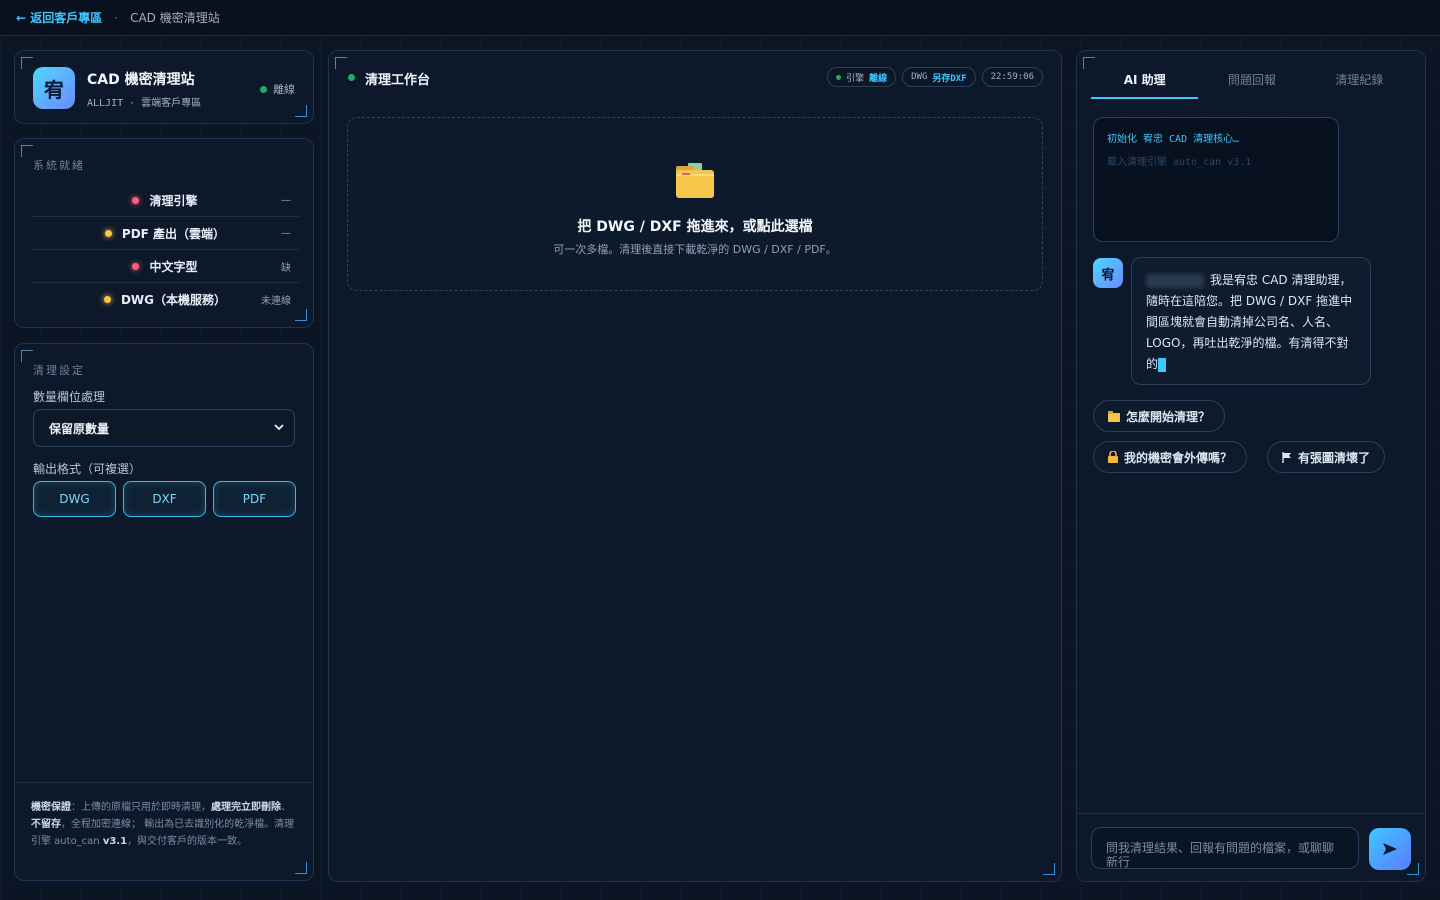 The image size is (1440, 900). Describe the element at coordinates (1178, 457) in the screenshot. I see `chip-label: 我的機密會外傳嗎？` at that location.